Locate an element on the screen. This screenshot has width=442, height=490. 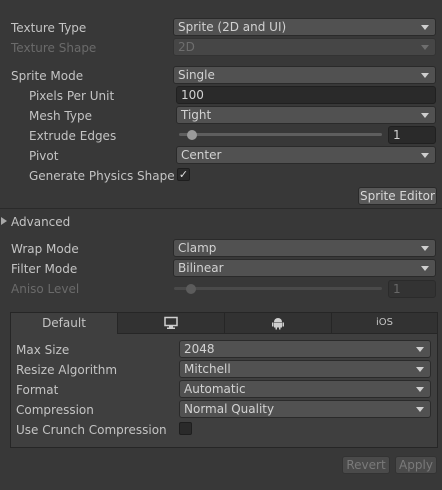
pivot-label: Pivot is located at coordinates (44, 156).